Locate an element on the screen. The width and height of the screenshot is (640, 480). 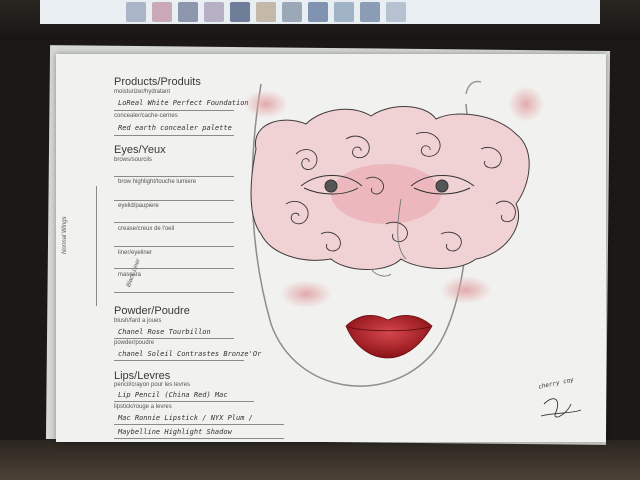
cheek-blush-left is located at coordinates (306, 294).